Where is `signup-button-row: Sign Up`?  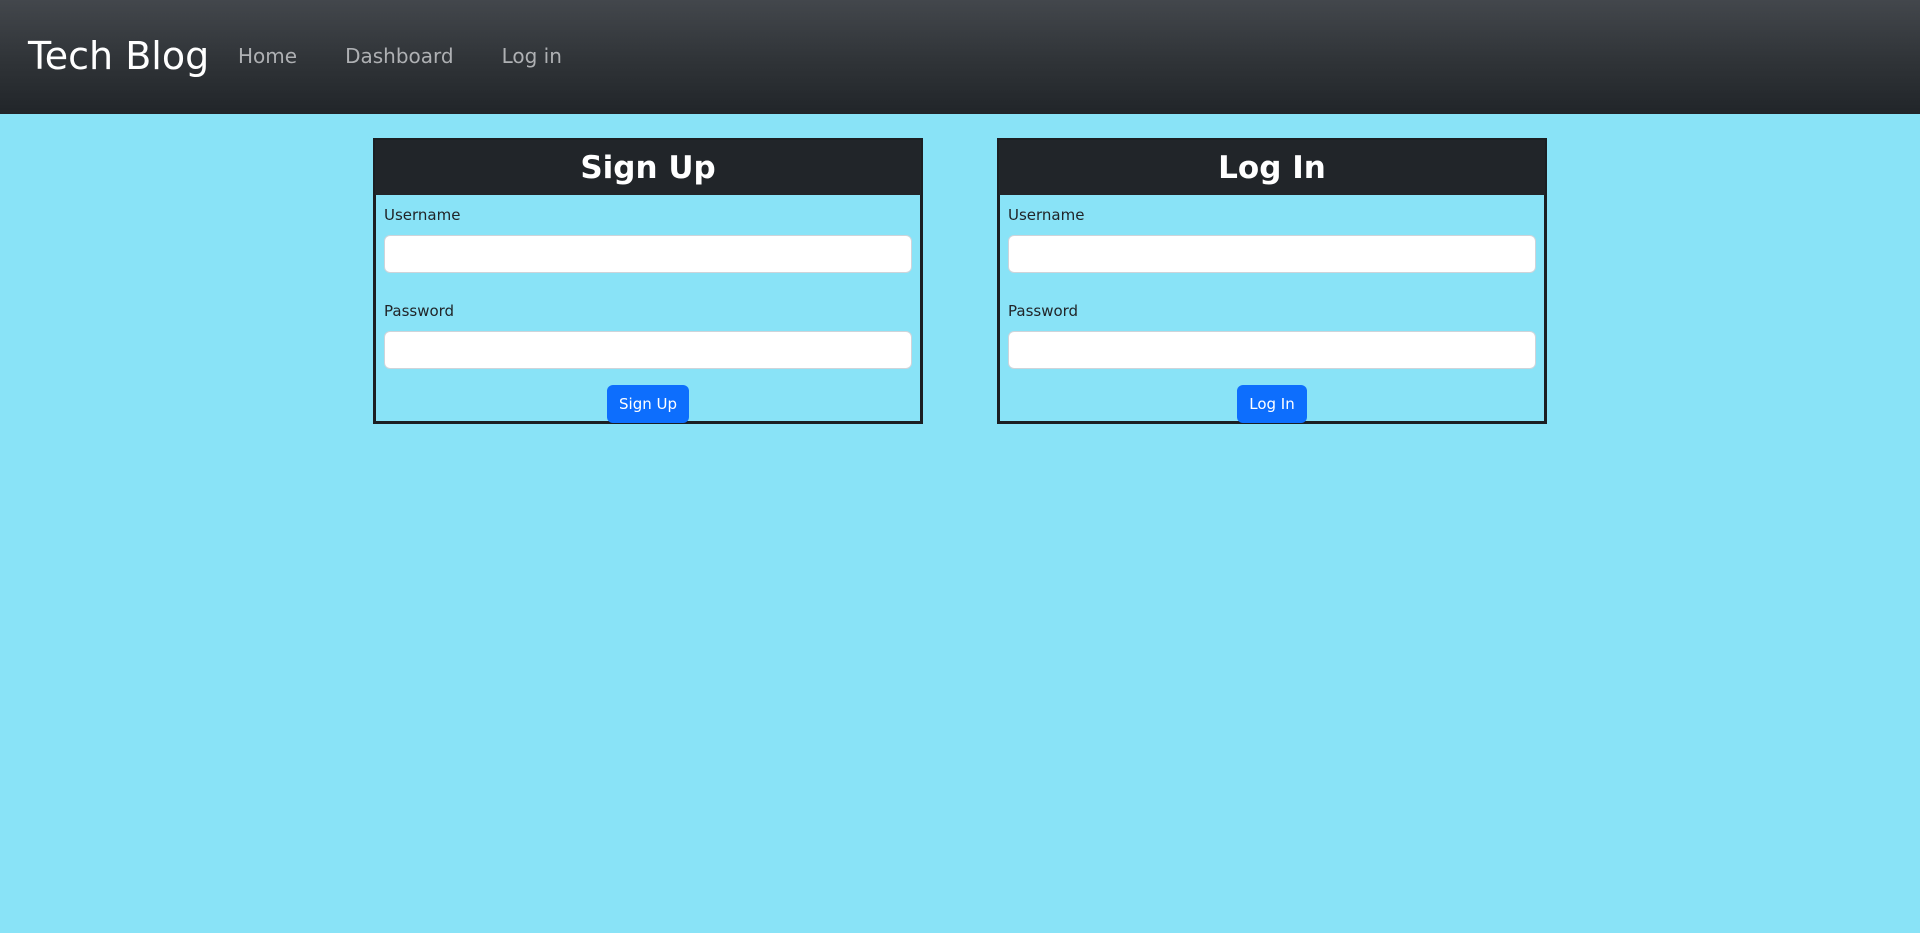 signup-button-row: Sign Up is located at coordinates (648, 404).